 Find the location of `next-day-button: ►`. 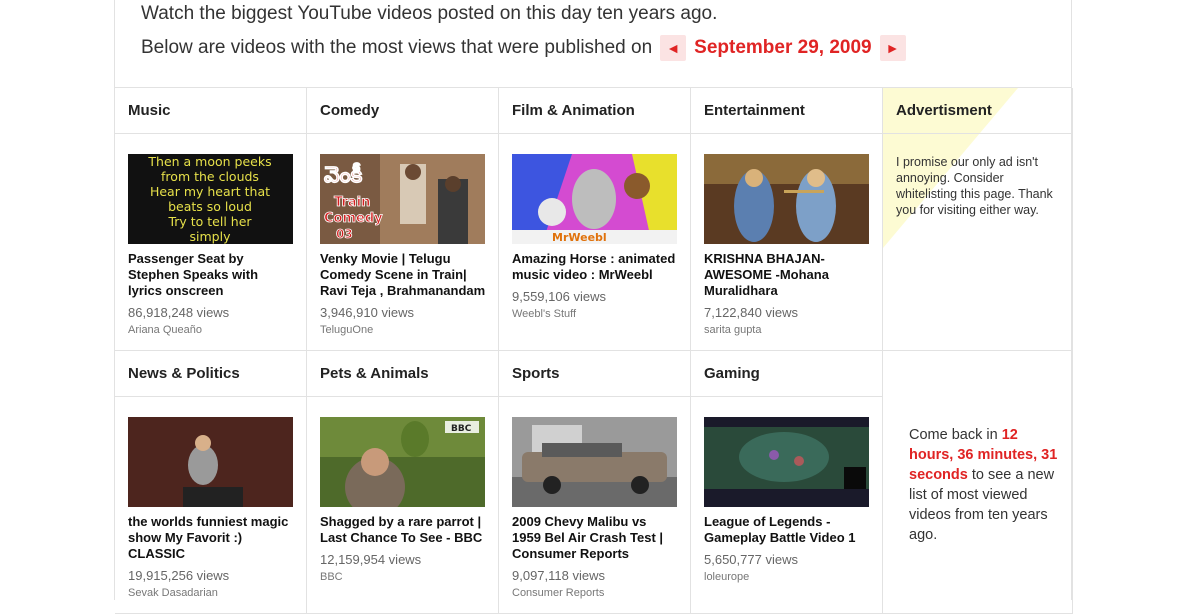

next-day-button: ► is located at coordinates (892, 48).